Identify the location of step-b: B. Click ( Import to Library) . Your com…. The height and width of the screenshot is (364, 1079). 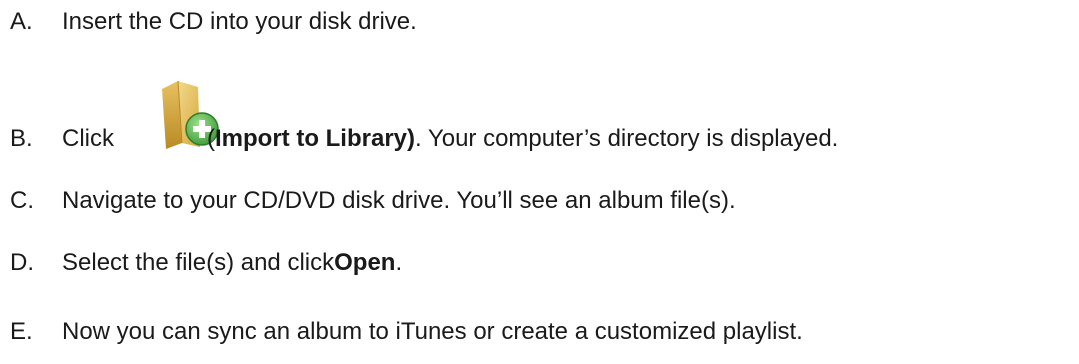
(424, 139).